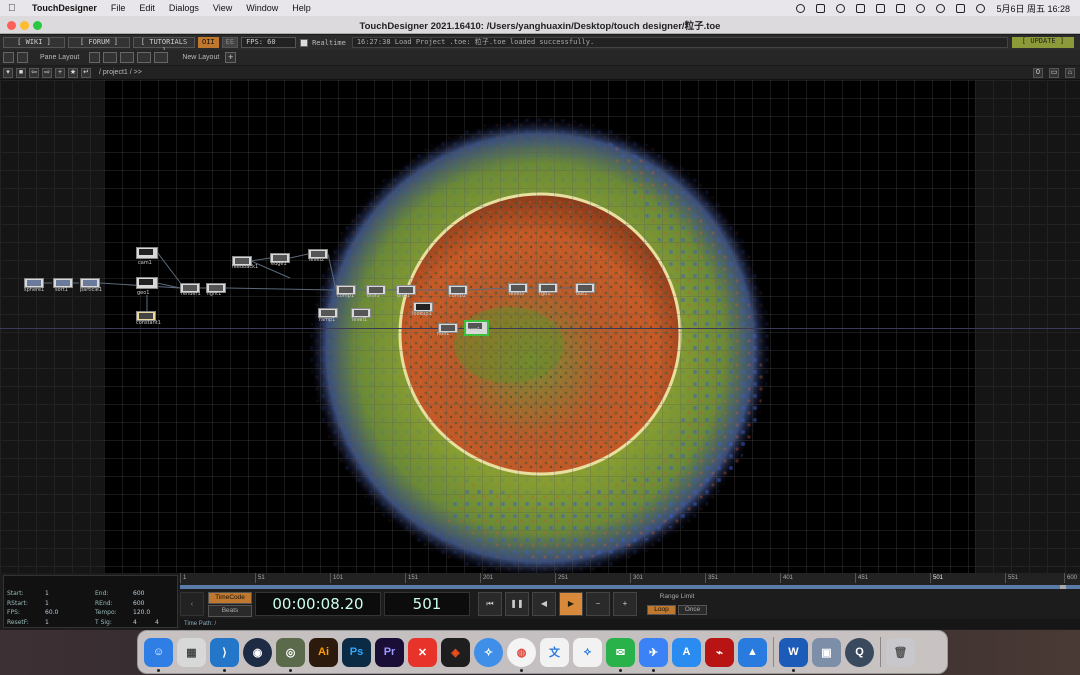 Image resolution: width=1080 pixels, height=675 pixels. What do you see at coordinates (64, 8) in the screenshot?
I see `menu-app-name: TouchDesigner` at bounding box center [64, 8].